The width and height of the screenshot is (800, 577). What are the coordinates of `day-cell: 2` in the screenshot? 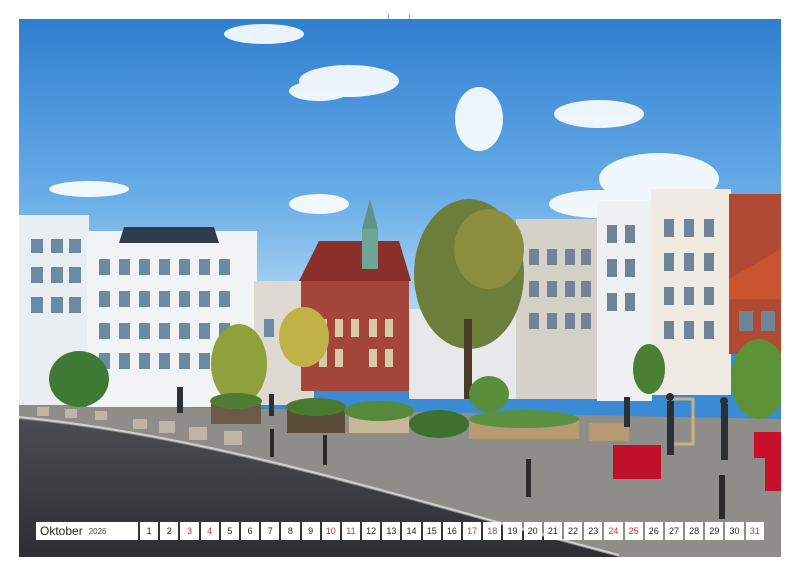 It's located at (169, 531).